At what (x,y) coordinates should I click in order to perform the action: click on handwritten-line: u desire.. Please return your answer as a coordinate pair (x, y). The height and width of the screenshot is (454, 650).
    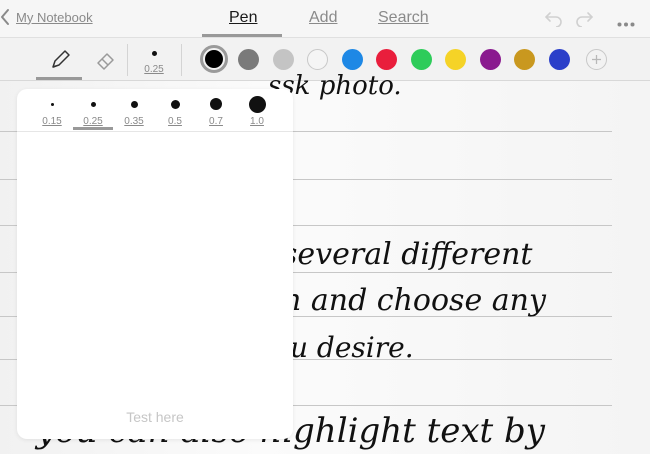
    Looking at the image, I should click on (352, 347).